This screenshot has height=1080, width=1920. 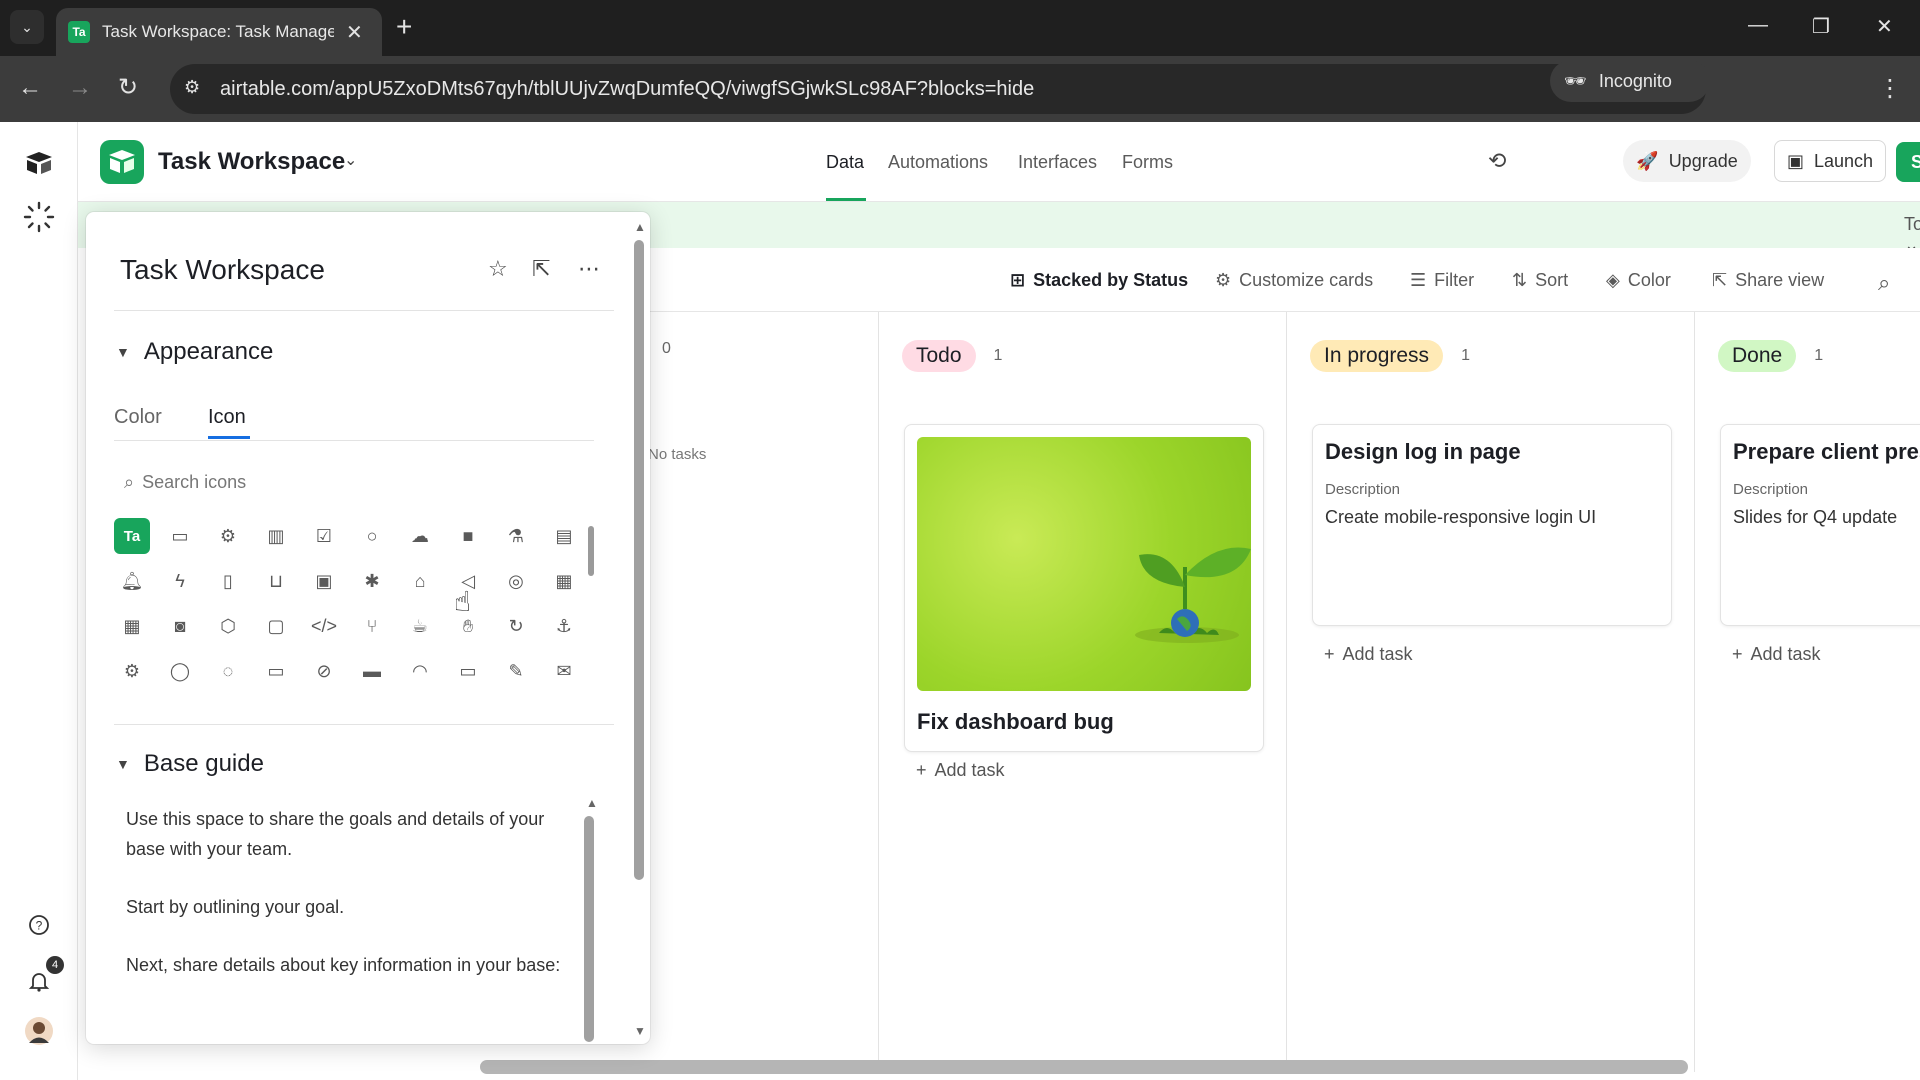 I want to click on forward-icon: →, so click(x=80, y=88).